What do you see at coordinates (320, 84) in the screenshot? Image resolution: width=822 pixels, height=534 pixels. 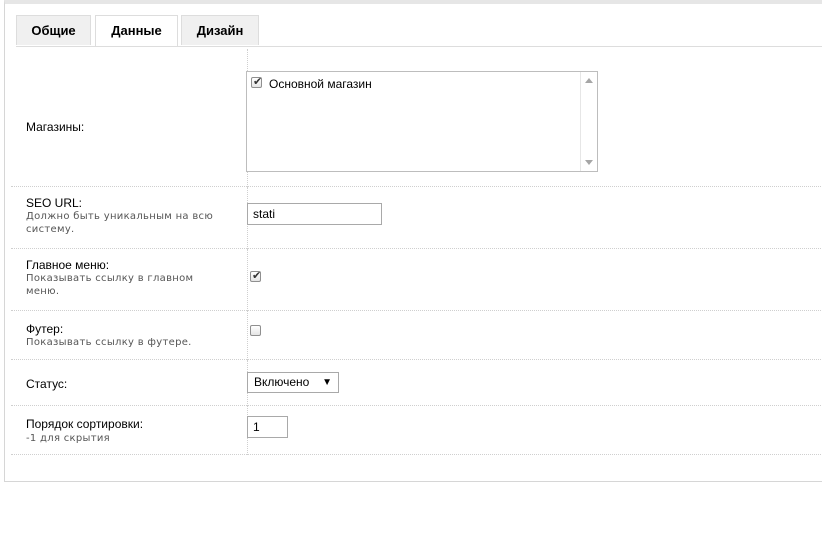 I see `store-label: Основной магазин` at bounding box center [320, 84].